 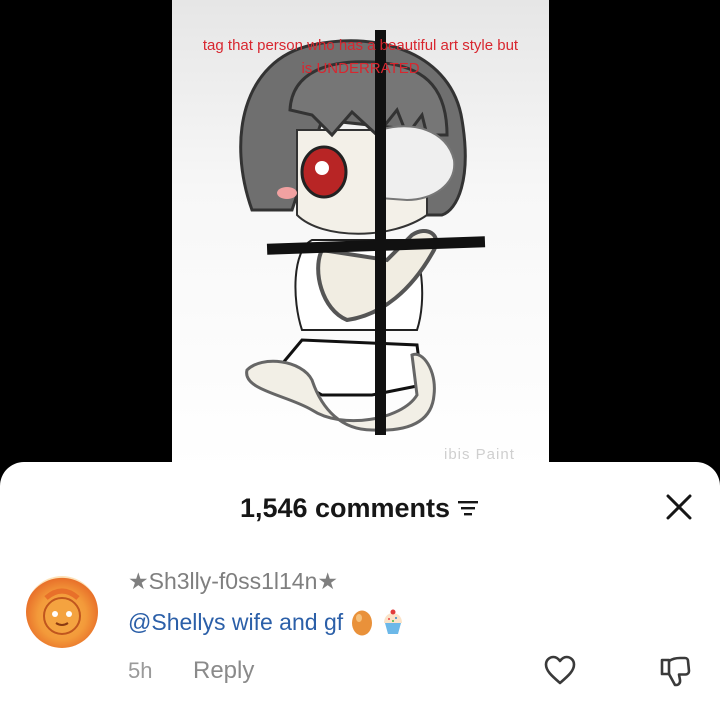 What do you see at coordinates (345, 507) in the screenshot?
I see `comment-count: 1,546 comments` at bounding box center [345, 507].